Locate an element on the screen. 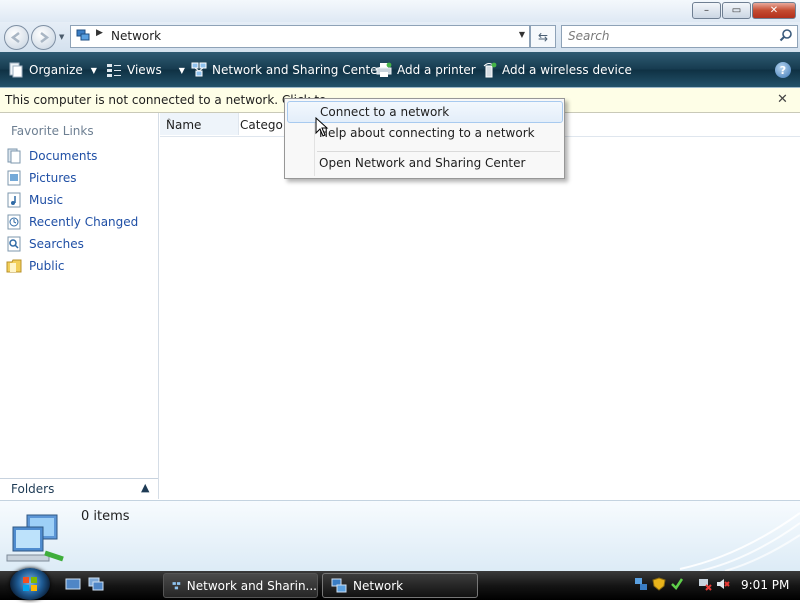 The image size is (800, 603). clock: 9:01 PM is located at coordinates (765, 585).